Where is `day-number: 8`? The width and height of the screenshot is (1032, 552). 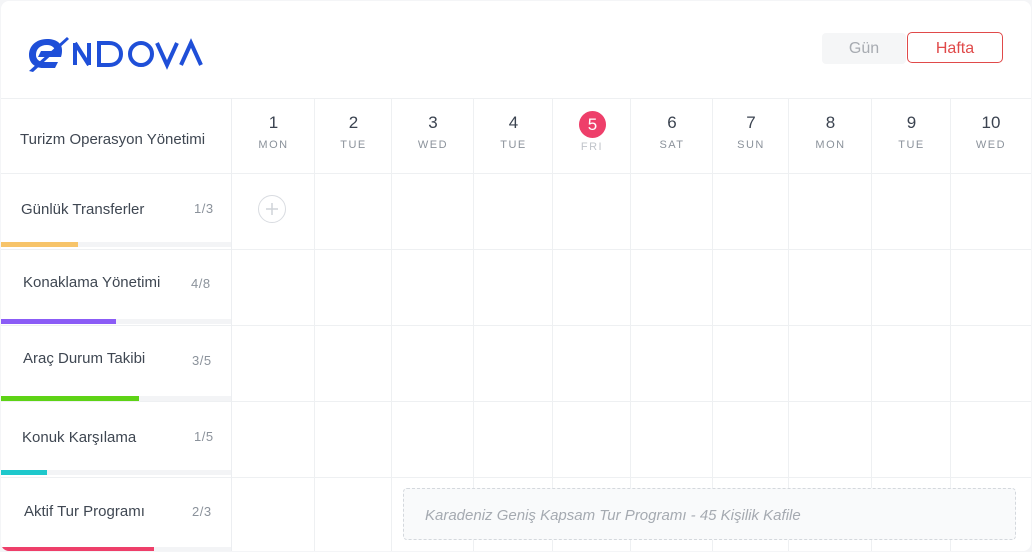 day-number: 8 is located at coordinates (830, 122).